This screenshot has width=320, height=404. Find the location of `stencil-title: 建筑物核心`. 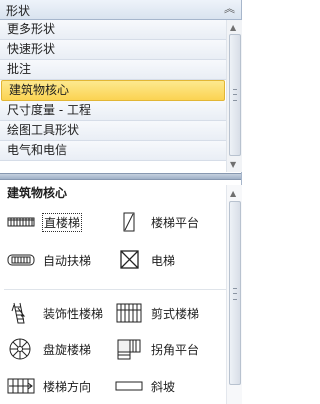

stencil-title: 建筑物核心 is located at coordinates (37, 193).